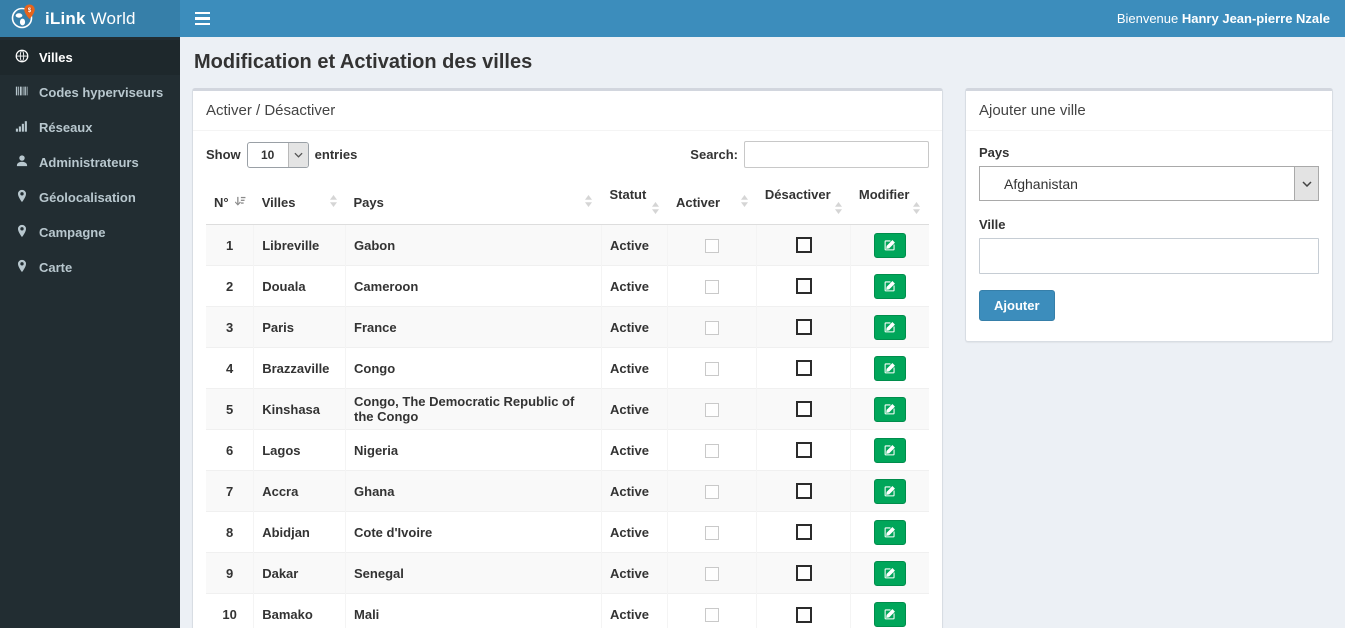  I want to click on cell-ville: Paris, so click(300, 327).